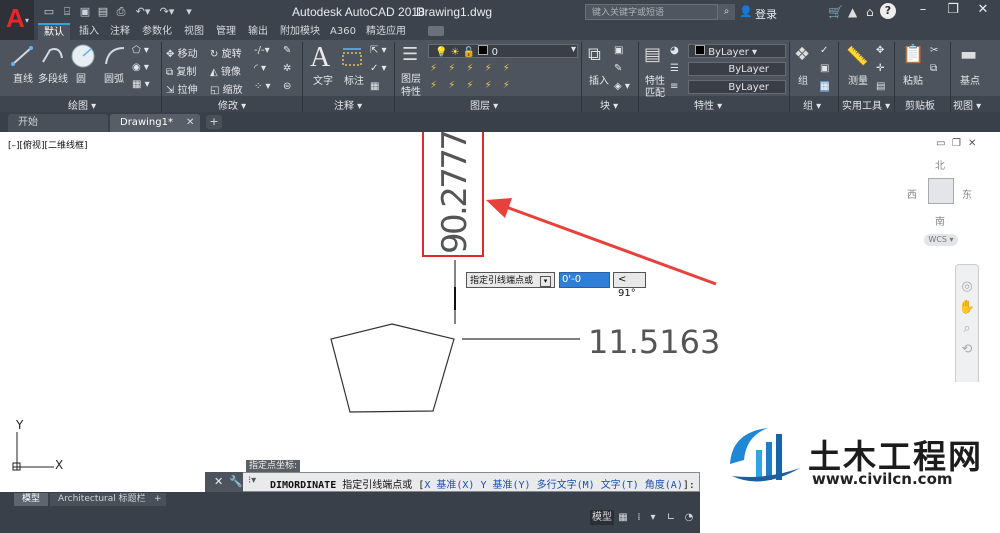 The height and width of the screenshot is (533, 1000). Describe the element at coordinates (674, 68) in the screenshot. I see `lineweight-icon: ☰` at that location.